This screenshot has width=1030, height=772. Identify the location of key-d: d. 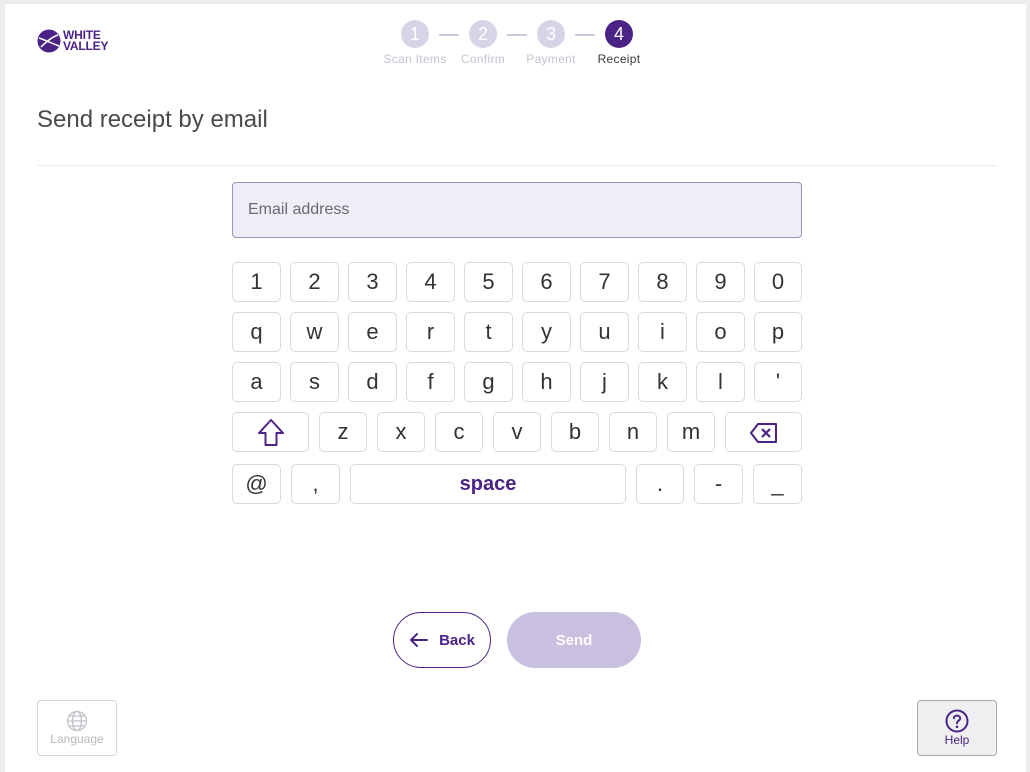
(372, 382).